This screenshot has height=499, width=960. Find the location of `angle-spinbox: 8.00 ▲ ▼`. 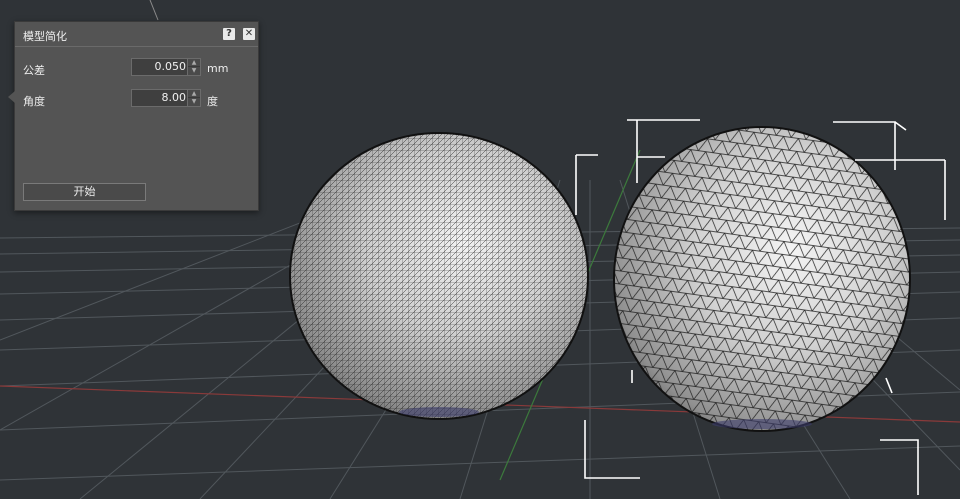

angle-spinbox: 8.00 ▲ ▼ is located at coordinates (166, 98).